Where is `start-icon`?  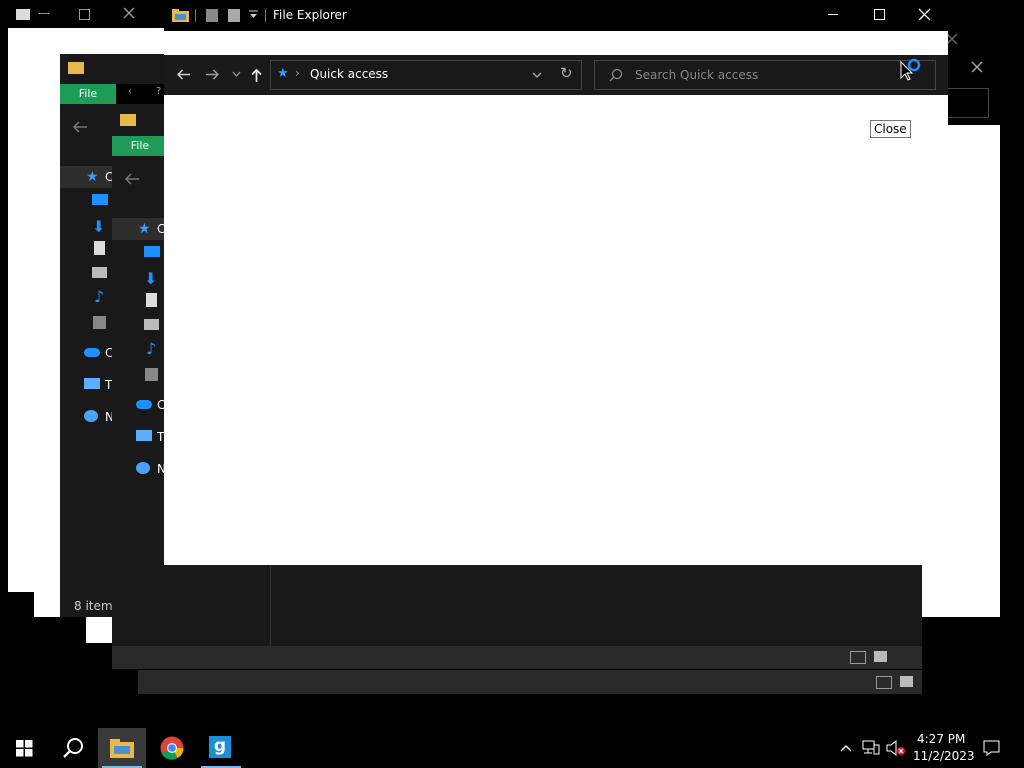 start-icon is located at coordinates (24, 748).